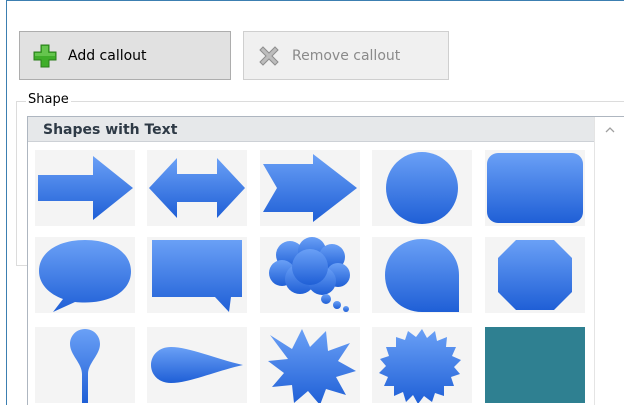 This screenshot has height=405, width=624. What do you see at coordinates (422, 365) in the screenshot?
I see `shape-tile-seal` at bounding box center [422, 365].